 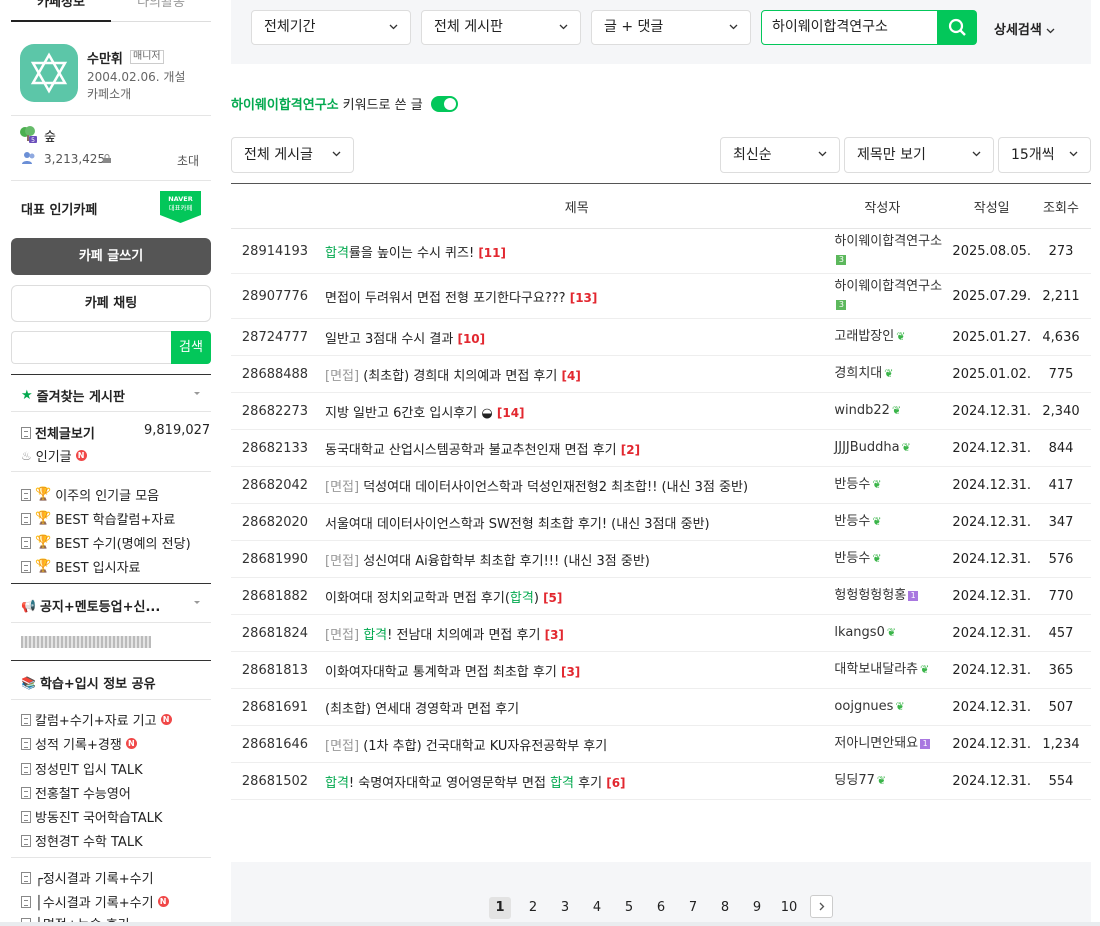 What do you see at coordinates (111, 256) in the screenshot?
I see `cafe-write-button: 카페 글쓰기` at bounding box center [111, 256].